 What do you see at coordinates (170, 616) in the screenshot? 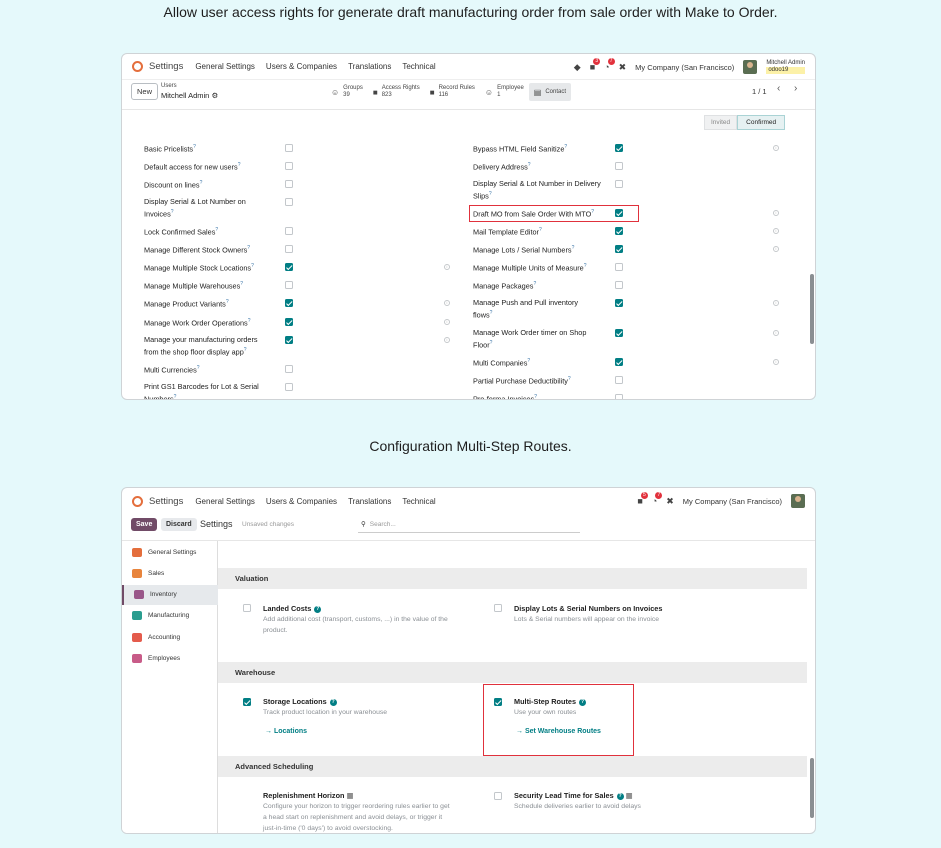
I see `sidebar-item: Manufacturing` at bounding box center [170, 616].